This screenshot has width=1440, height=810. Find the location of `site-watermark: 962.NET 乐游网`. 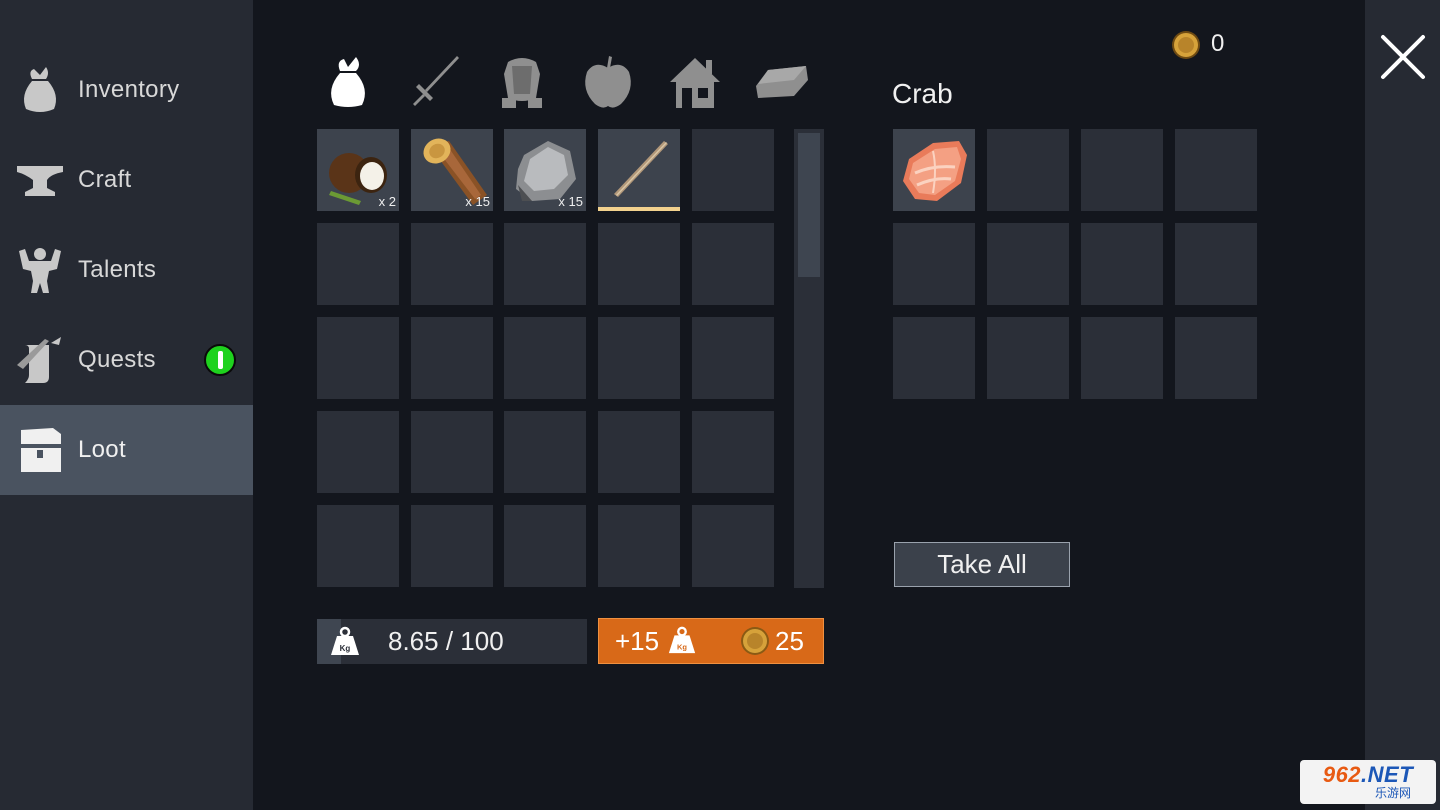

site-watermark: 962.NET 乐游网 is located at coordinates (1368, 782).